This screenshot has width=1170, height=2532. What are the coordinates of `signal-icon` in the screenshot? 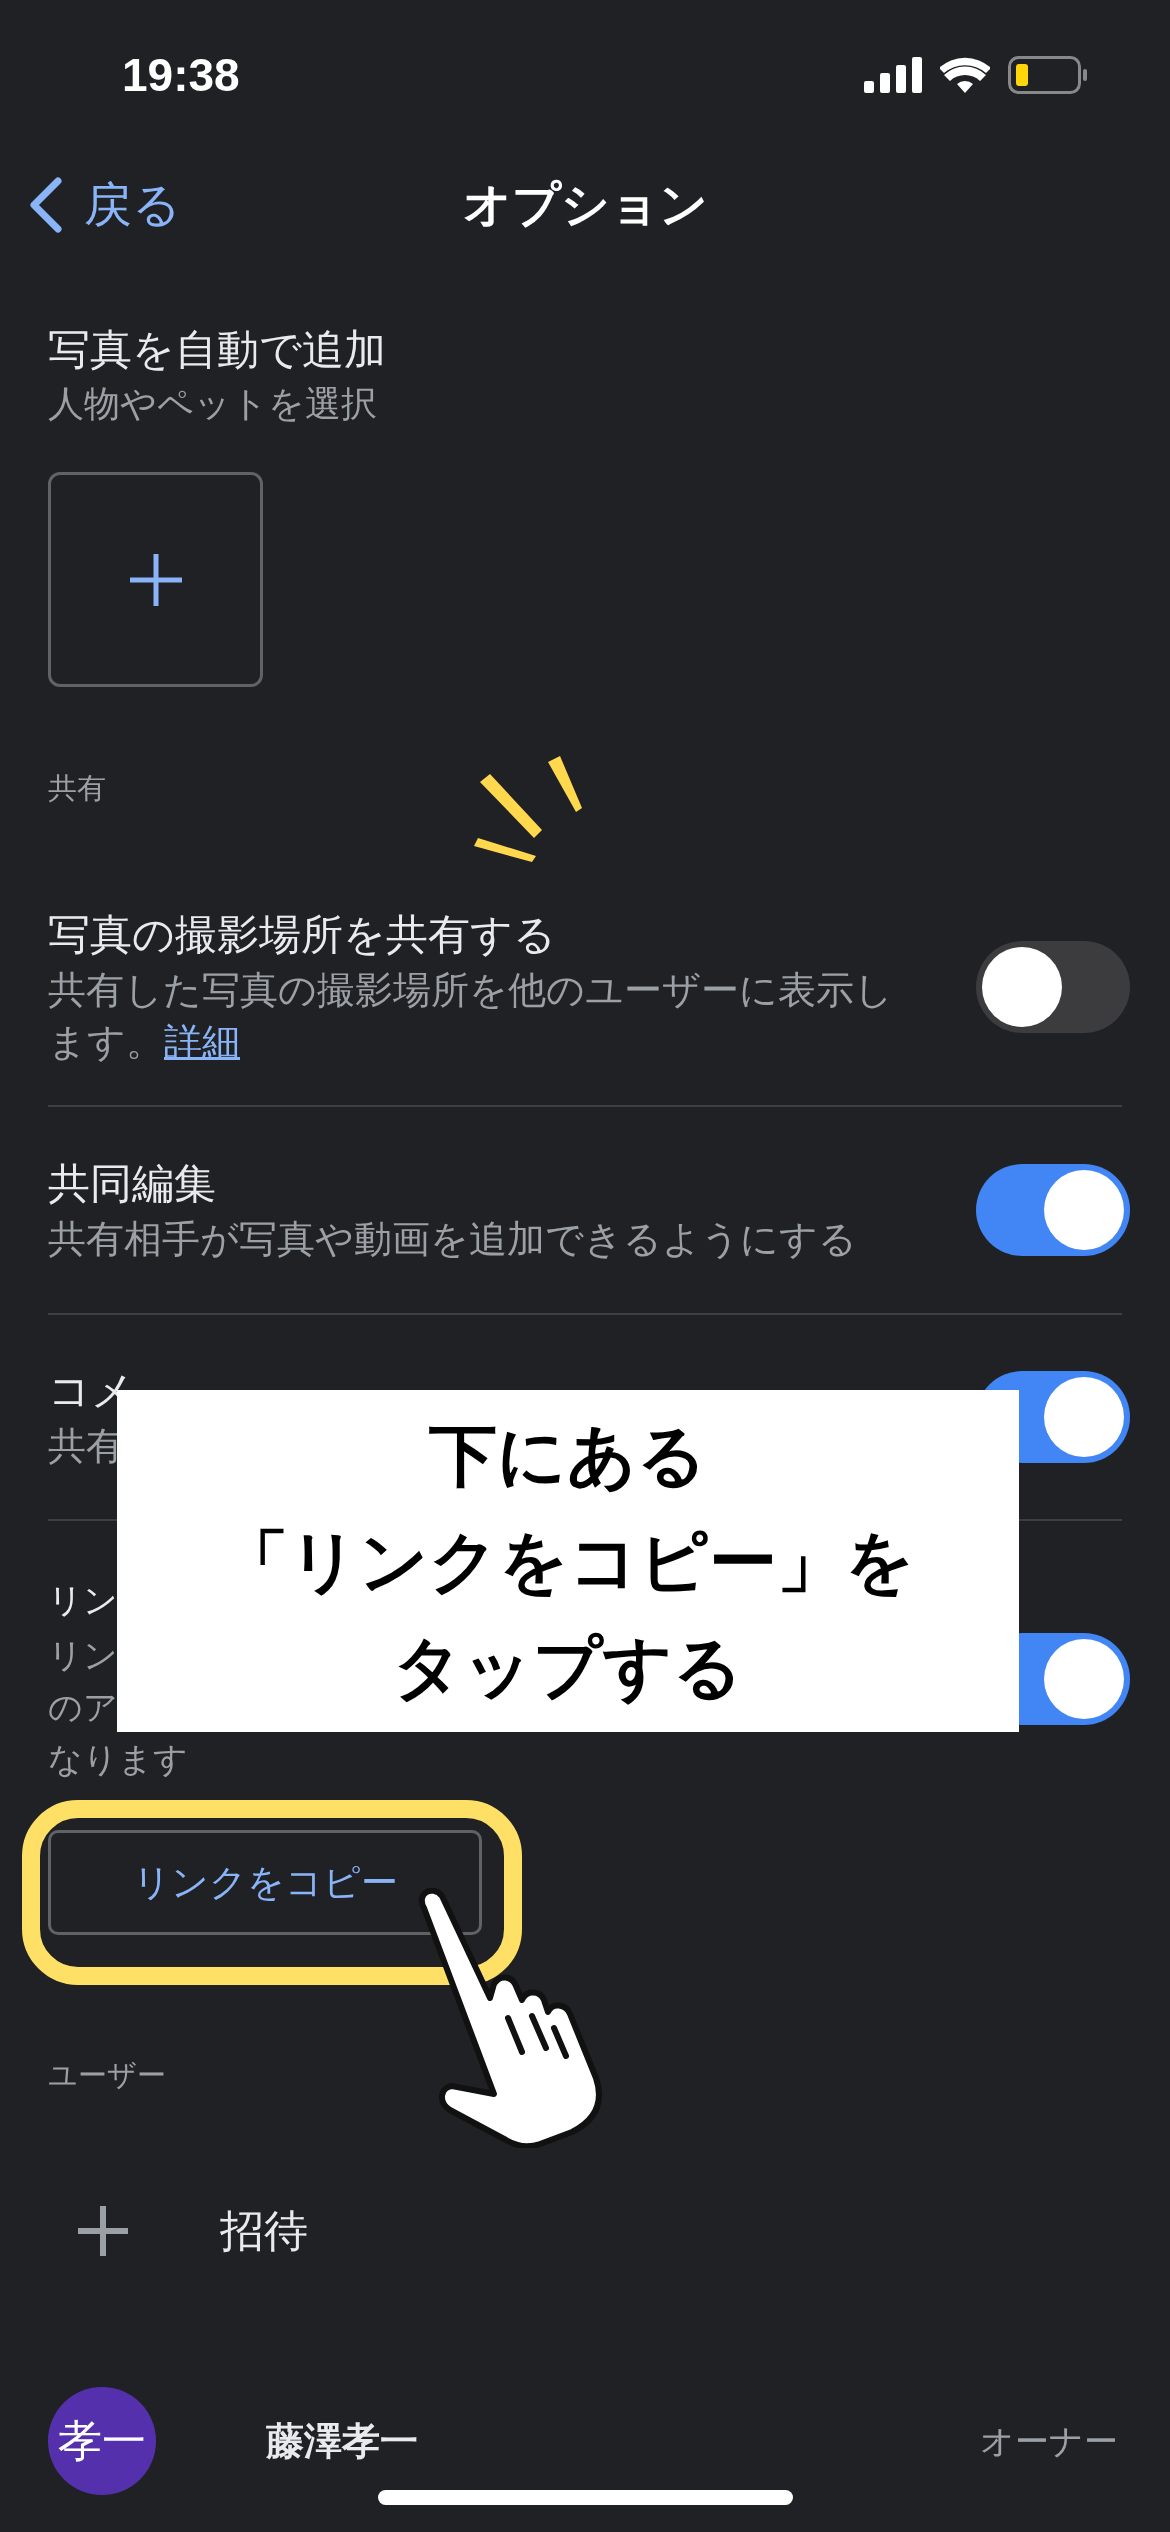 It's located at (893, 75).